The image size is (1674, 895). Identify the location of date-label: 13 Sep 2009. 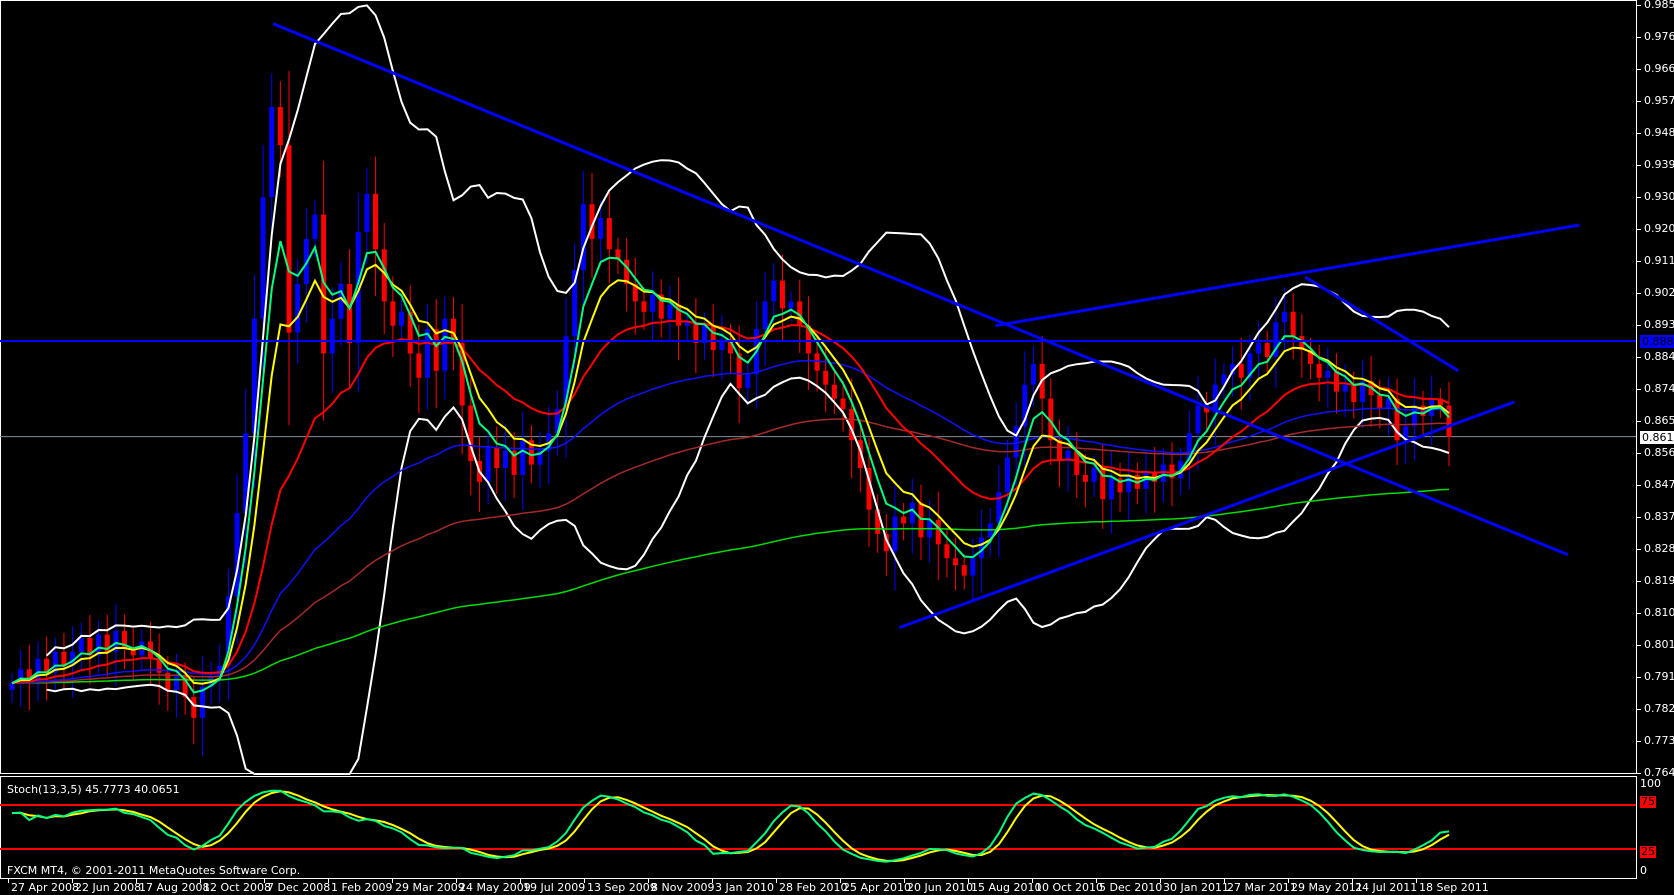
(622, 887).